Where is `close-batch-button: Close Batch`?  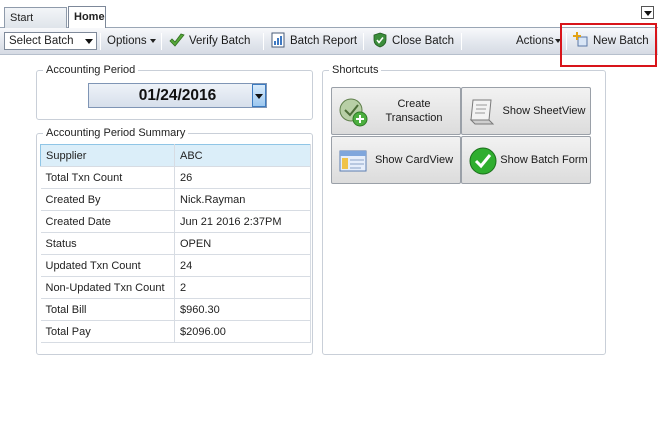 close-batch-button: Close Batch is located at coordinates (413, 41).